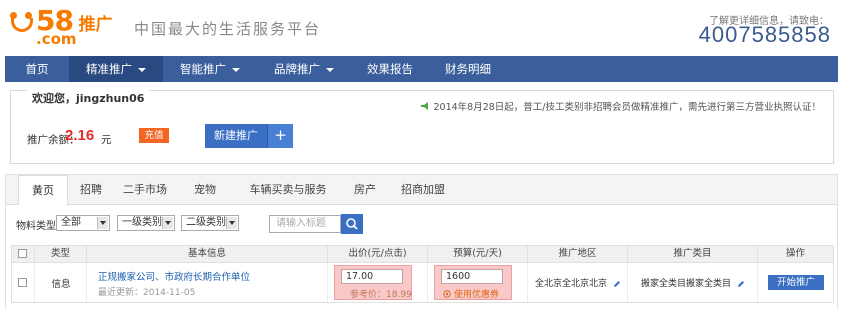 The height and width of the screenshot is (309, 843). What do you see at coordinates (381, 295) in the screenshot?
I see `bid-reference: 参考价：18.99` at bounding box center [381, 295].